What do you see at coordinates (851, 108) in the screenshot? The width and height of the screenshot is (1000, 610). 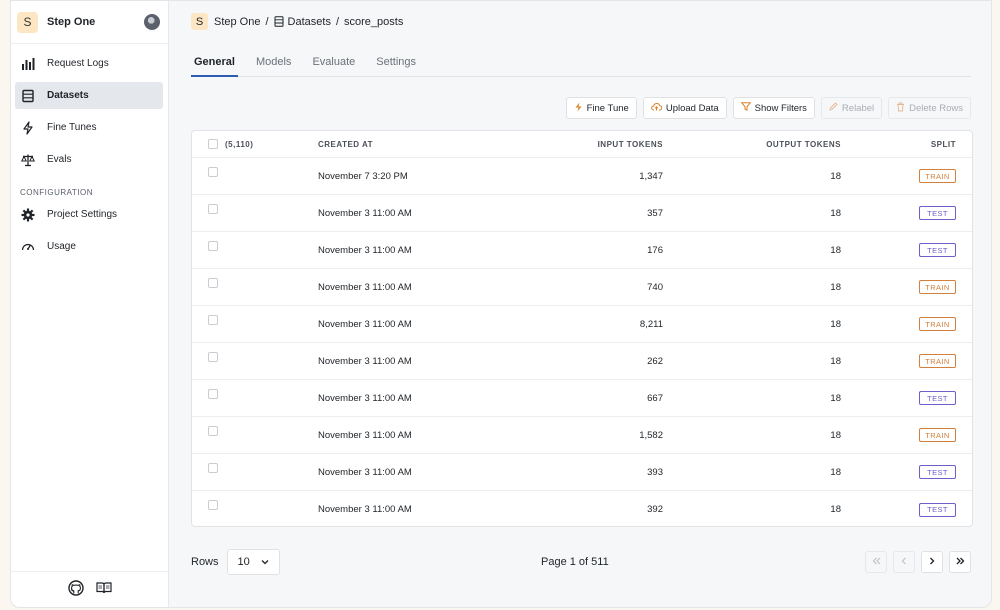 I see `relabel-button: Relabel` at bounding box center [851, 108].